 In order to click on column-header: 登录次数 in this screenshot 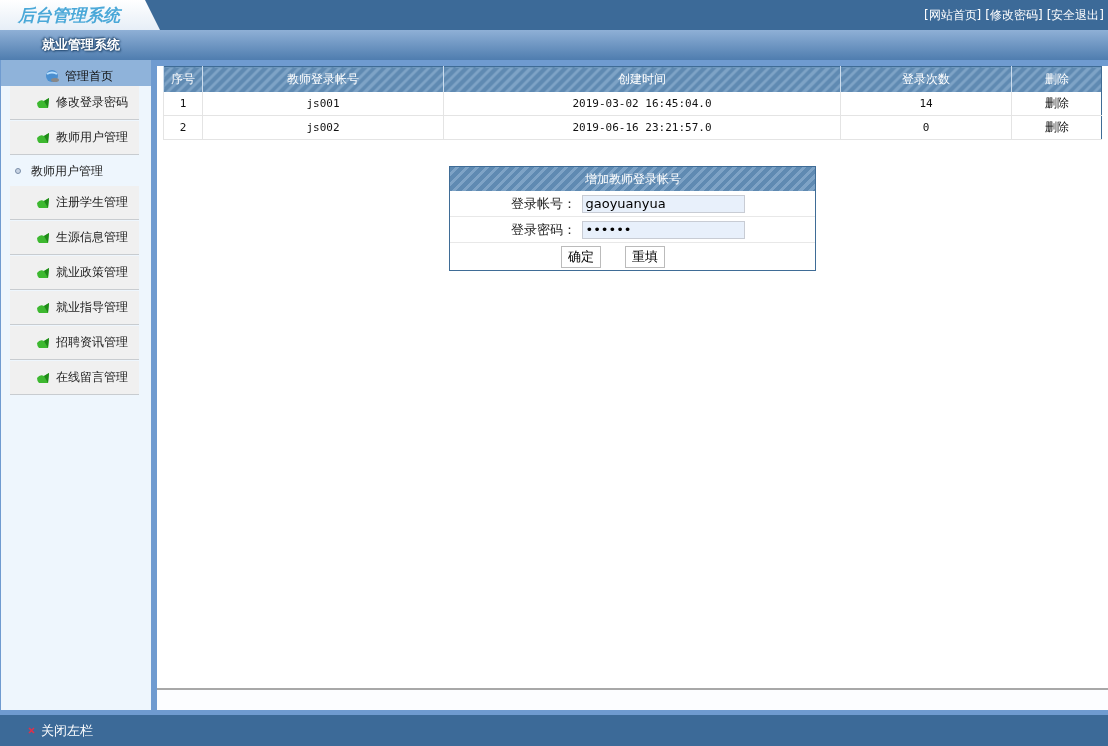, I will do `click(926, 79)`.